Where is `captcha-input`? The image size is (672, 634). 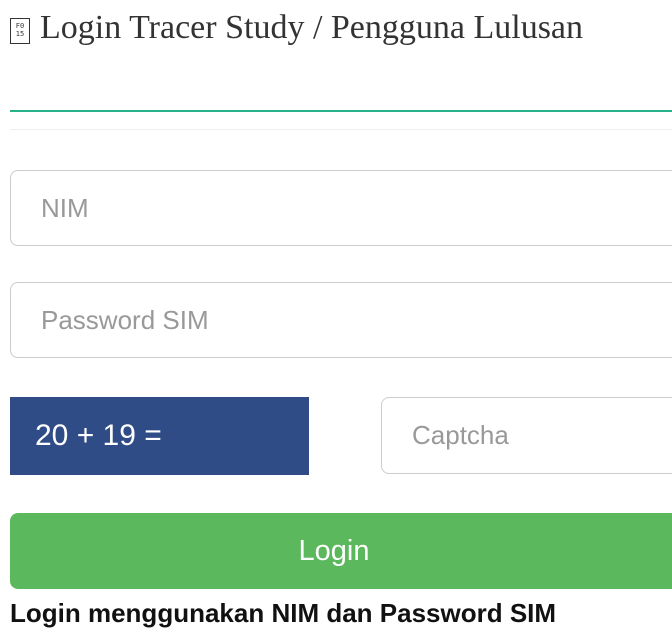
captcha-input is located at coordinates (526, 435).